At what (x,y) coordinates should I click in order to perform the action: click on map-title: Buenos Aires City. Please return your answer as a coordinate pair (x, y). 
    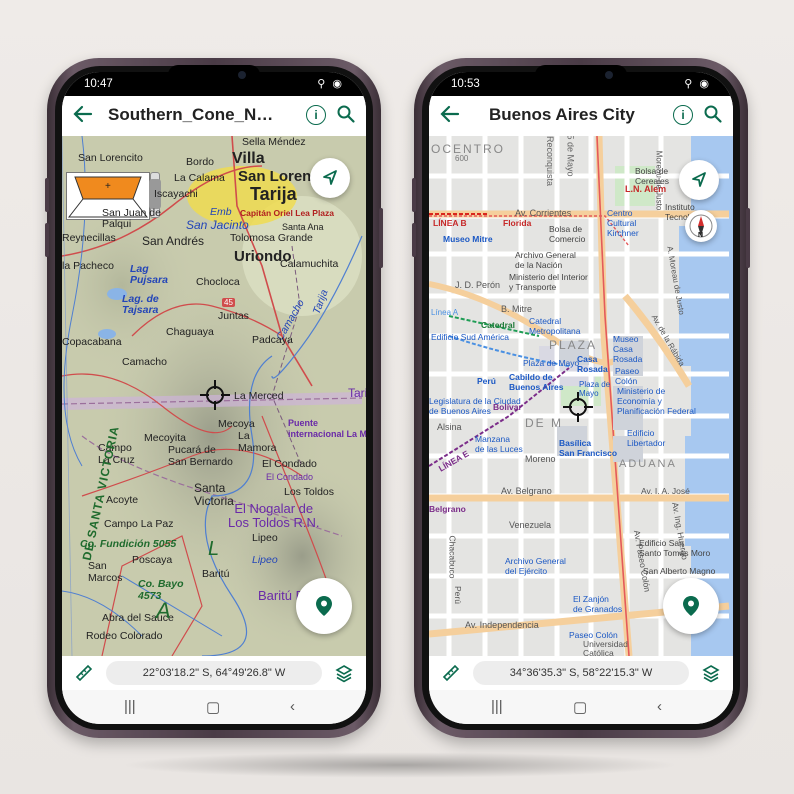
    Looking at the image, I should click on (562, 114).